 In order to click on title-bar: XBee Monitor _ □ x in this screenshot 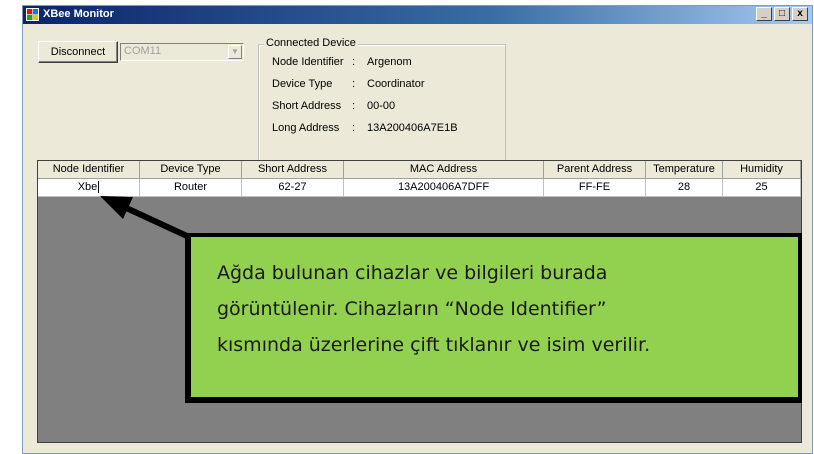, I will do `click(417, 15)`.